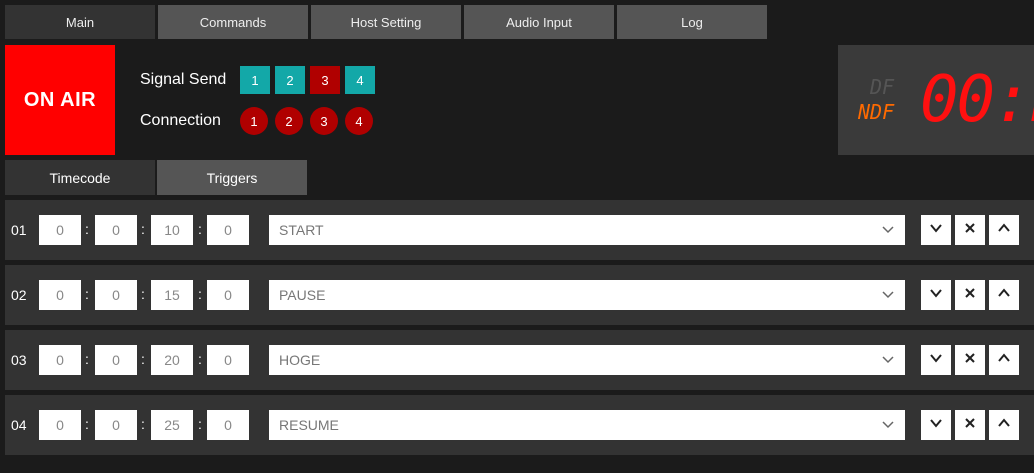 Image resolution: width=1034 pixels, height=473 pixels. I want to click on tab-triggers: Triggers, so click(232, 177).